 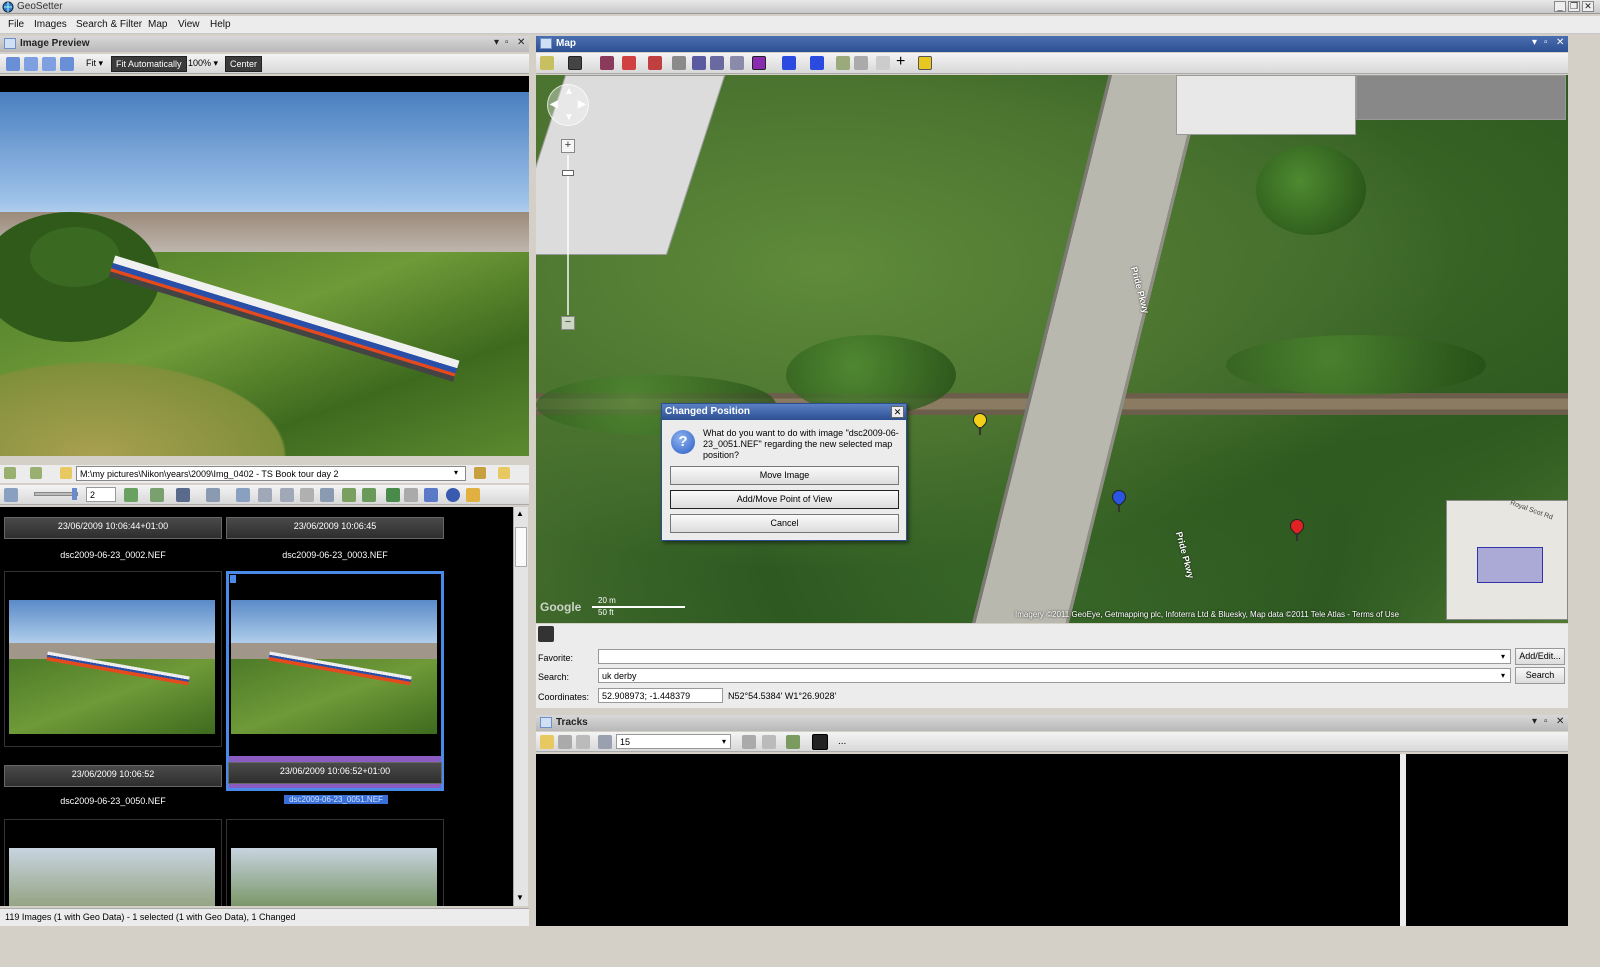 What do you see at coordinates (131, 495) in the screenshot?
I see `refresh-icon` at bounding box center [131, 495].